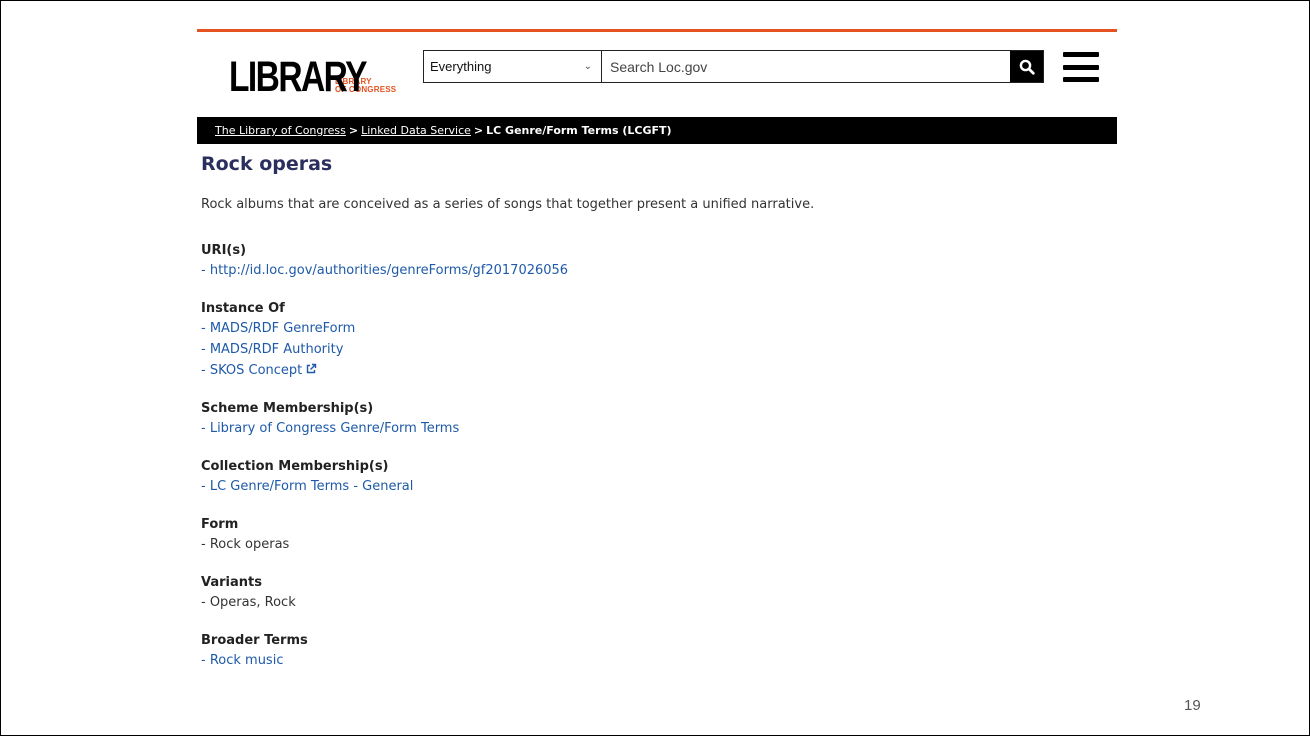  I want to click on section-item: - Library of Congress Genre/Form Terms, so click(651, 428).